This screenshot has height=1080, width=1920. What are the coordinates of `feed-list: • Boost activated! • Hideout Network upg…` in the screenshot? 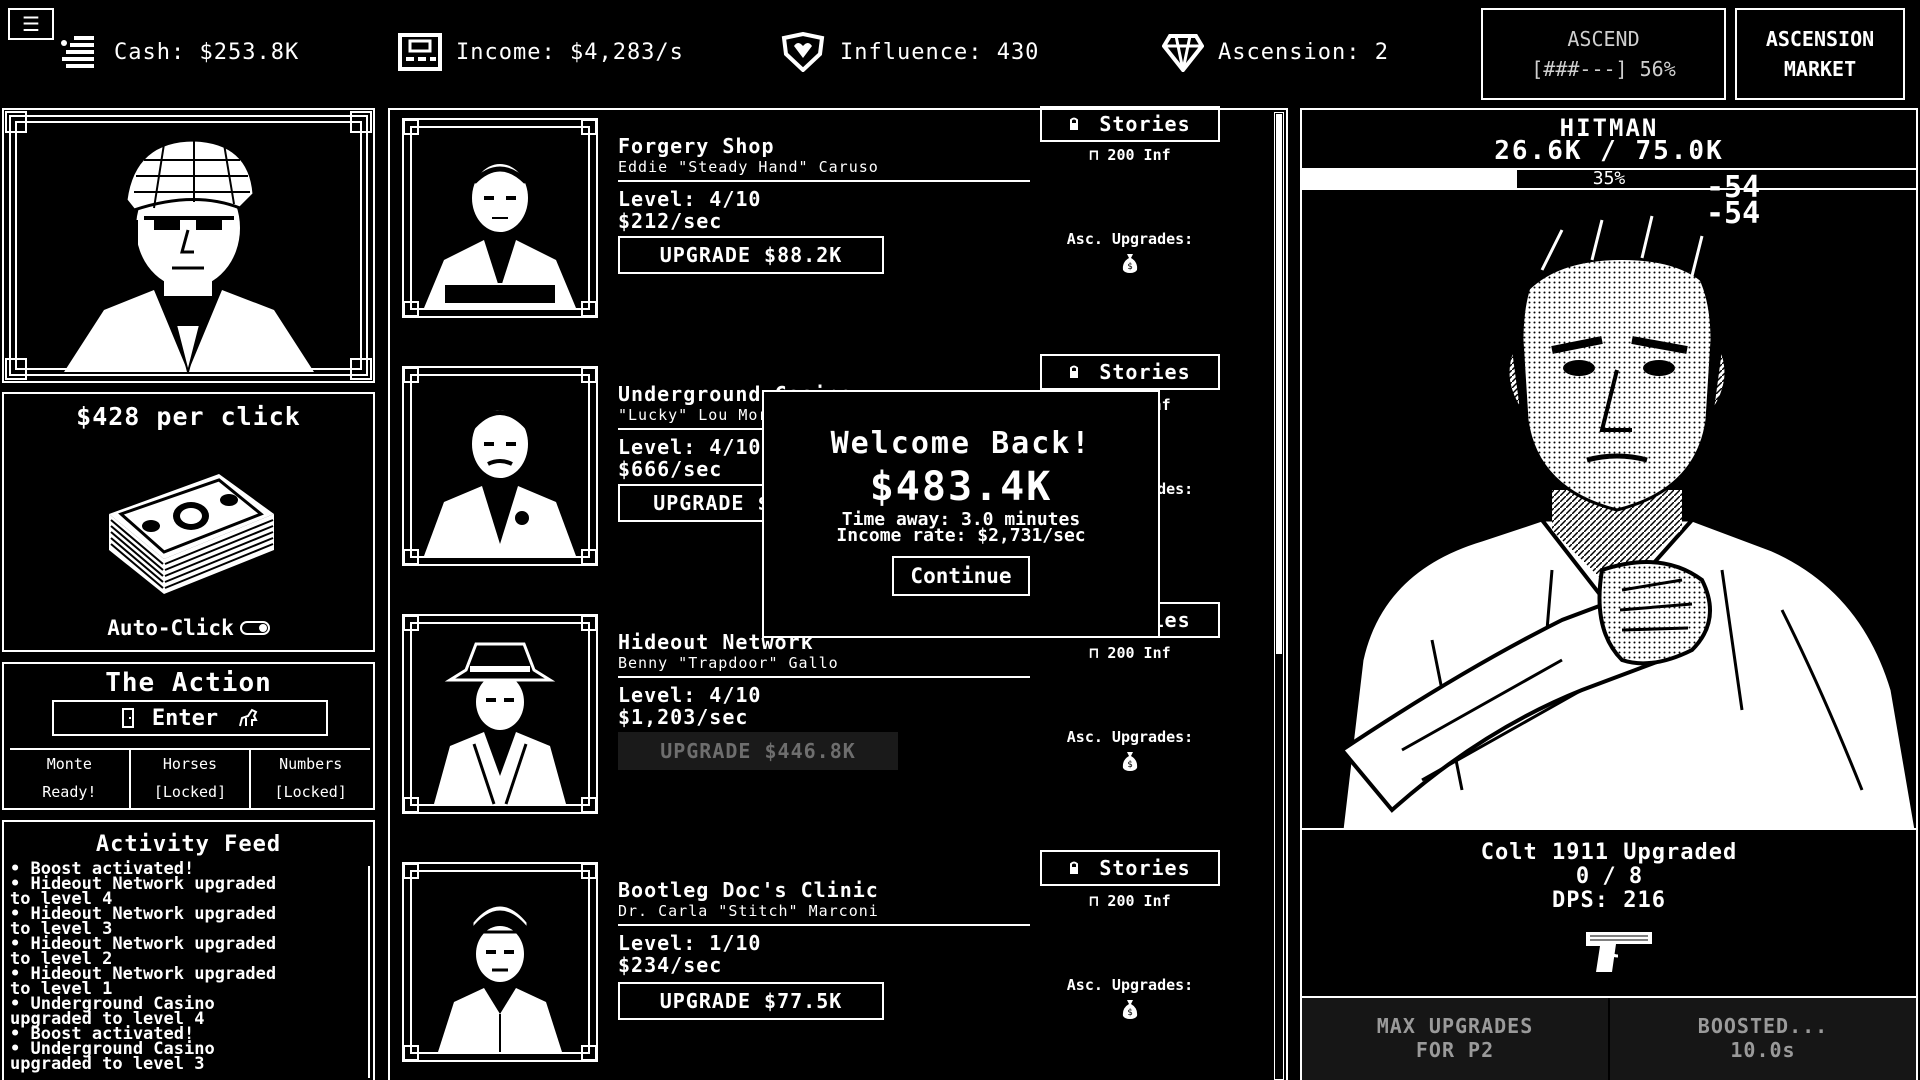 It's located at (190, 967).